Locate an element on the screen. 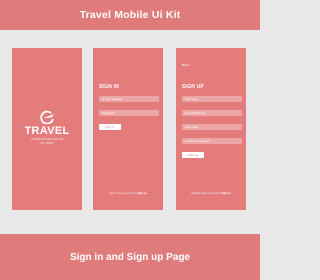 This screenshot has width=320, height=280. page-caption: Sign in and Sign up Page is located at coordinates (129, 257).